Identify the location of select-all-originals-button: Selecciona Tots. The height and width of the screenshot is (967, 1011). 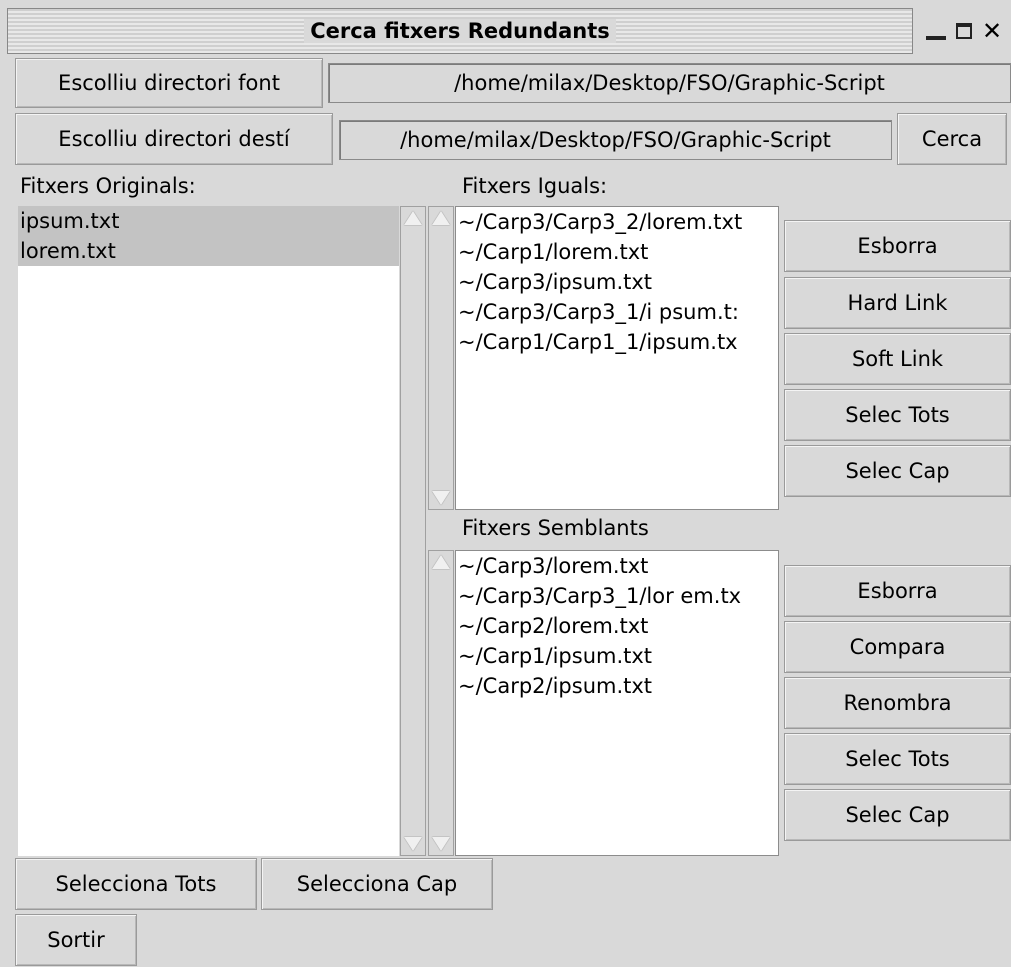
(136, 884).